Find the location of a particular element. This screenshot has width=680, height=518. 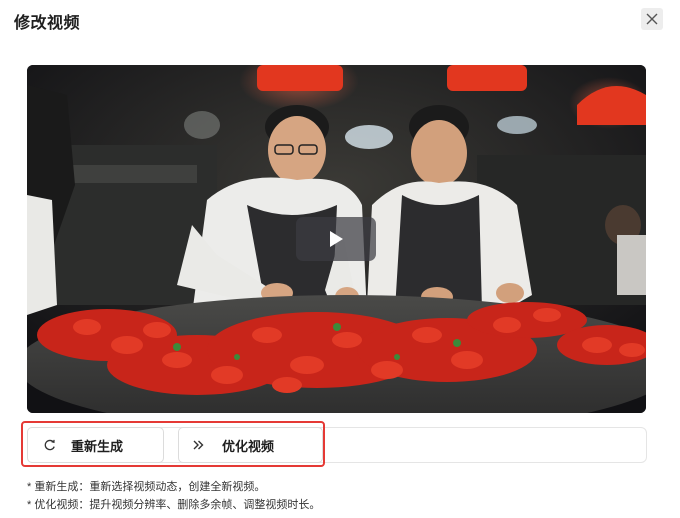

regenerate-label: 重新生成 is located at coordinates (97, 446).